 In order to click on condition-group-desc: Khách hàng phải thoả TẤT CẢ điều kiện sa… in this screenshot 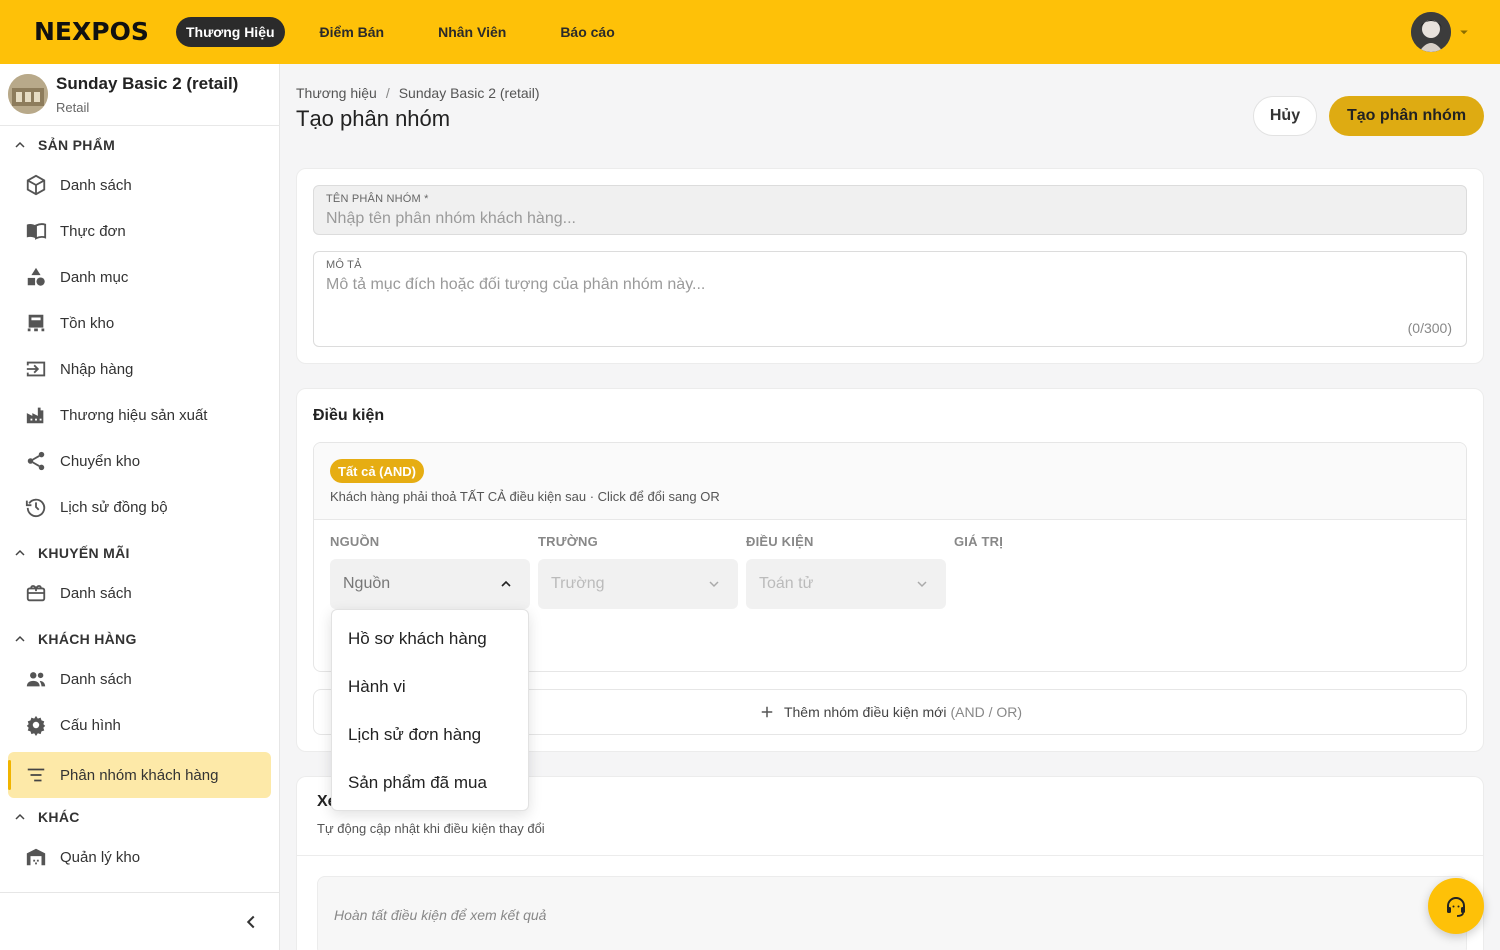, I will do `click(525, 496)`.